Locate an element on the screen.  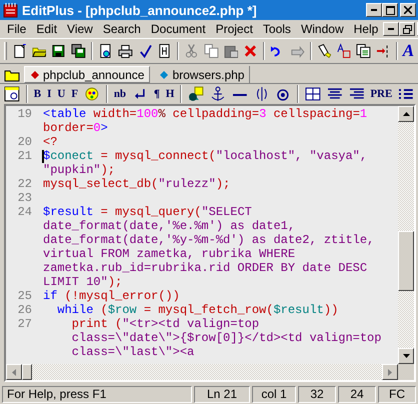
format-tool: F is located at coordinates (74, 94).